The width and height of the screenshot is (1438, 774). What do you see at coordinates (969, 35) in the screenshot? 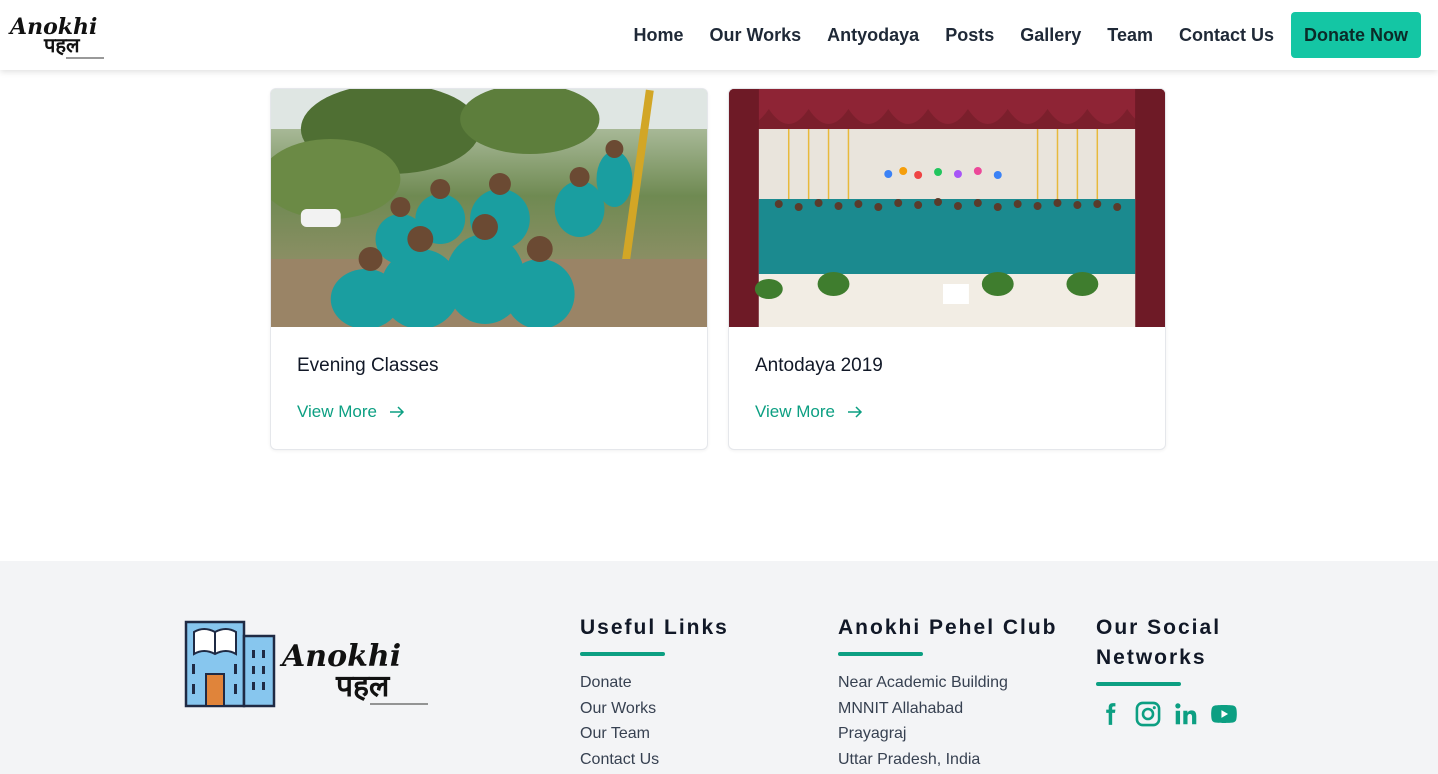
I see `nav-posts: Posts` at bounding box center [969, 35].